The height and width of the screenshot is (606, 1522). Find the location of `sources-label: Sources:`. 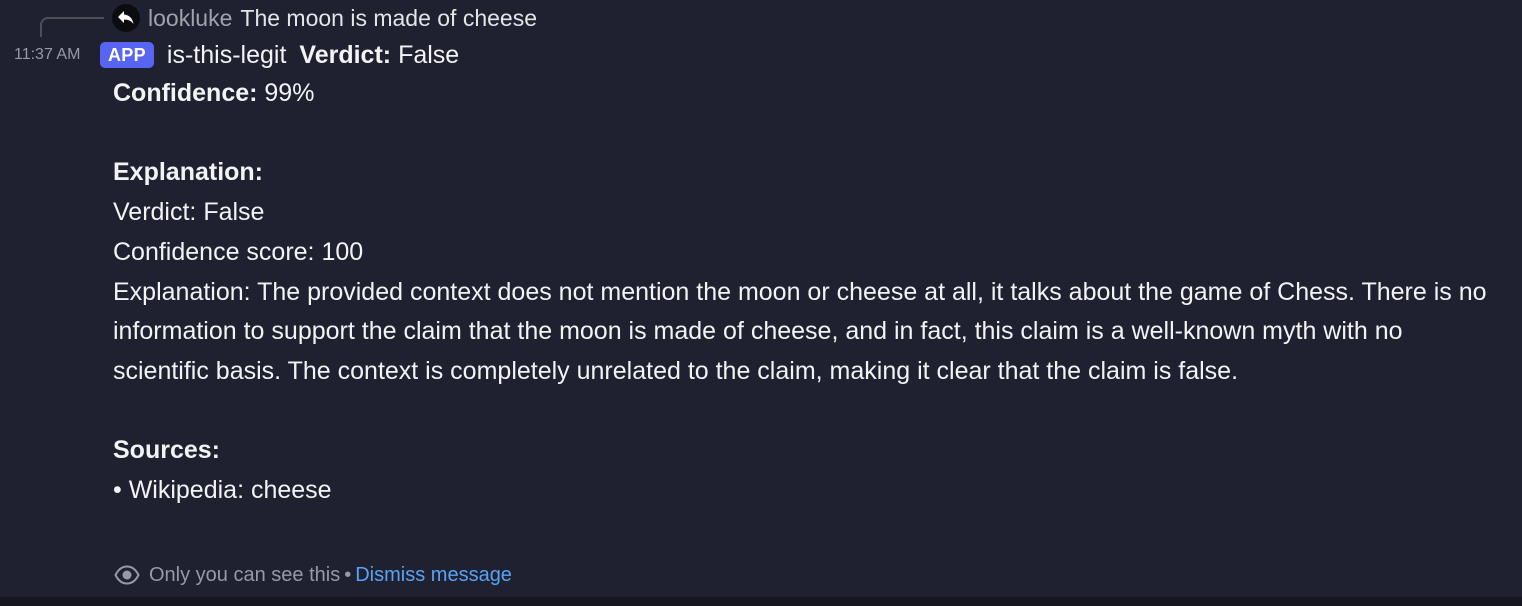

sources-label: Sources: is located at coordinates (166, 450).